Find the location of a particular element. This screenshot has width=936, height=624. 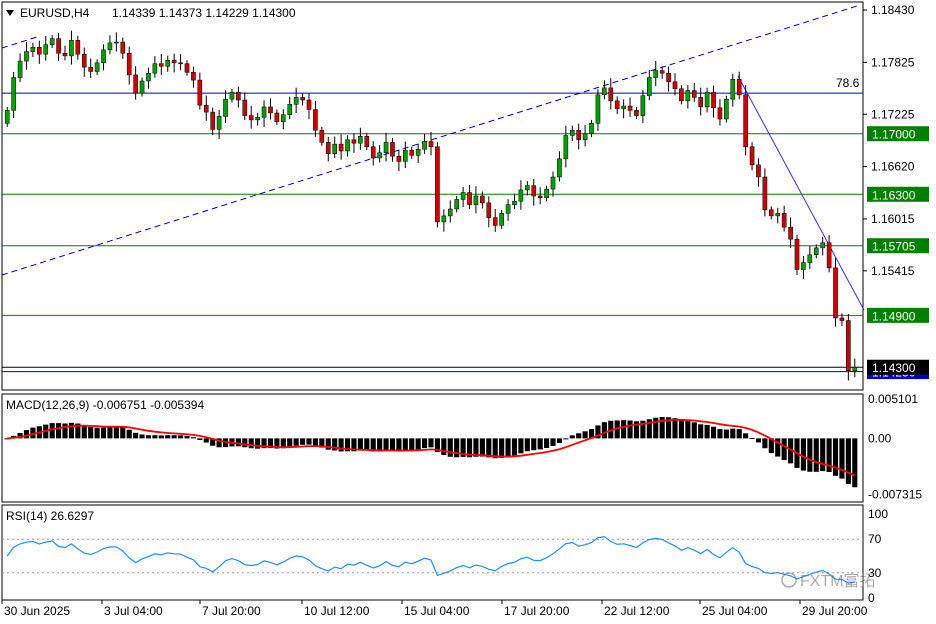

y-tick-label: 1.16620 is located at coordinates (893, 167).